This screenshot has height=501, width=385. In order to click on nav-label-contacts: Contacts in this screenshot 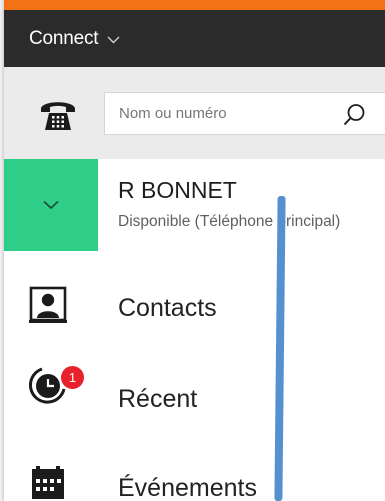, I will do `click(167, 308)`.